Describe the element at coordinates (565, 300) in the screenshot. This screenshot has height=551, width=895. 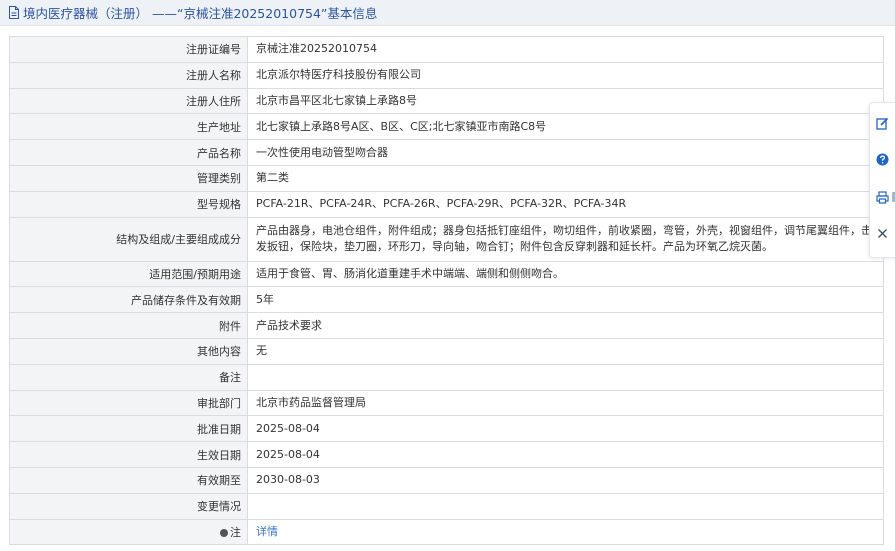
I see `field-value: 5年` at that location.